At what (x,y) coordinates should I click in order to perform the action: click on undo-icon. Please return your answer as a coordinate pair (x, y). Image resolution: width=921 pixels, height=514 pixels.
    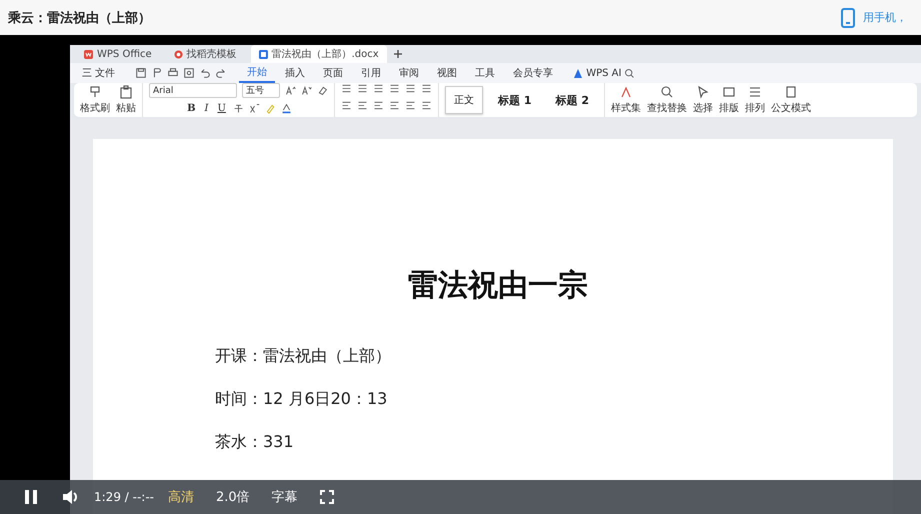
    Looking at the image, I should click on (205, 73).